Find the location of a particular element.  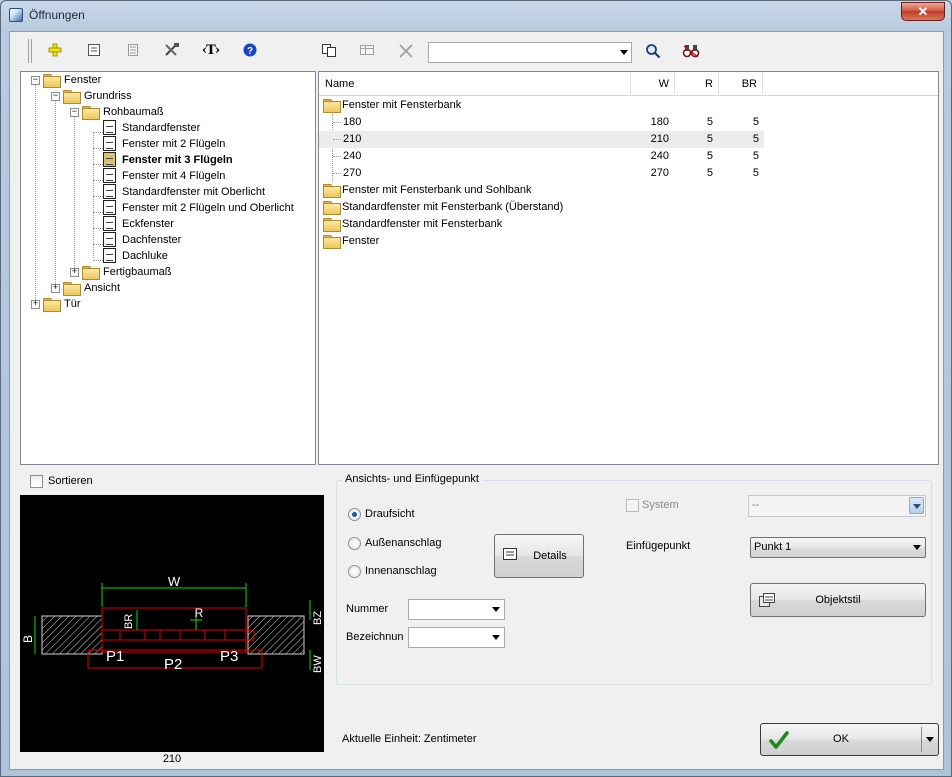

list-folder: Standardfenster mit Fensterbank is located at coordinates (412, 224).